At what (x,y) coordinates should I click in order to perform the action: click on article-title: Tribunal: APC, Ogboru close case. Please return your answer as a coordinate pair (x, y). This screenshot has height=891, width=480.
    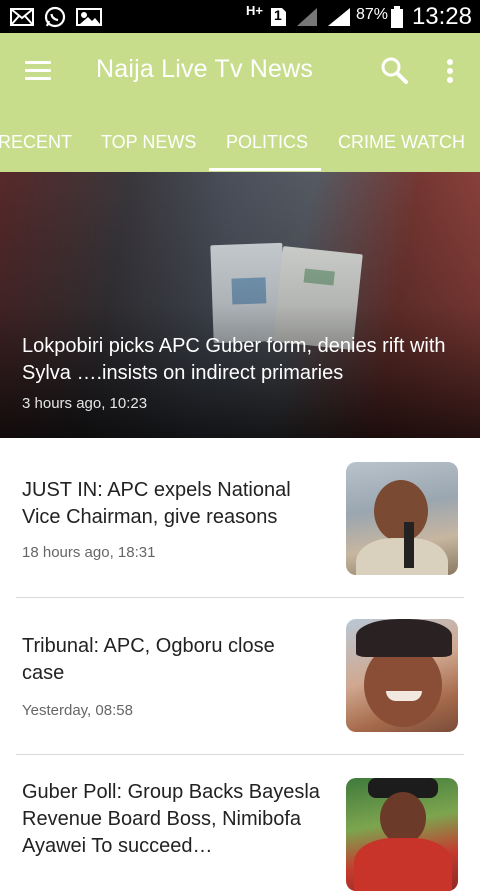
    Looking at the image, I should click on (148, 659).